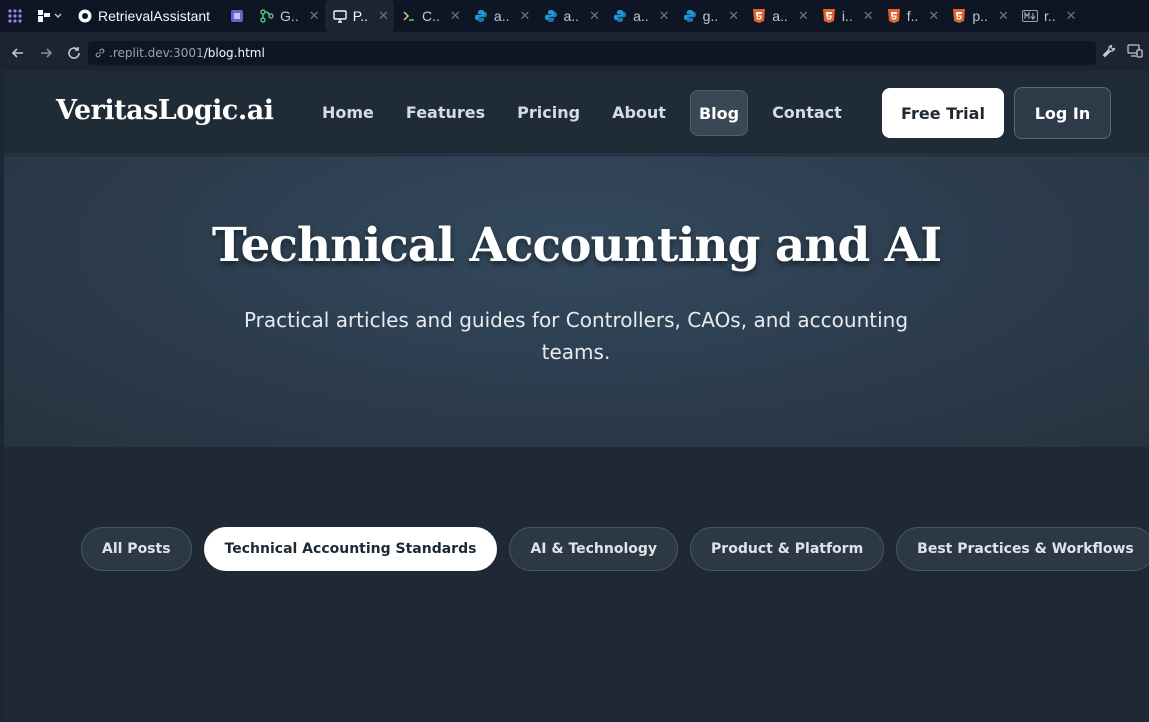 Image resolution: width=1149 pixels, height=722 pixels. Describe the element at coordinates (340, 16) in the screenshot. I see `monitor-icon` at that location.